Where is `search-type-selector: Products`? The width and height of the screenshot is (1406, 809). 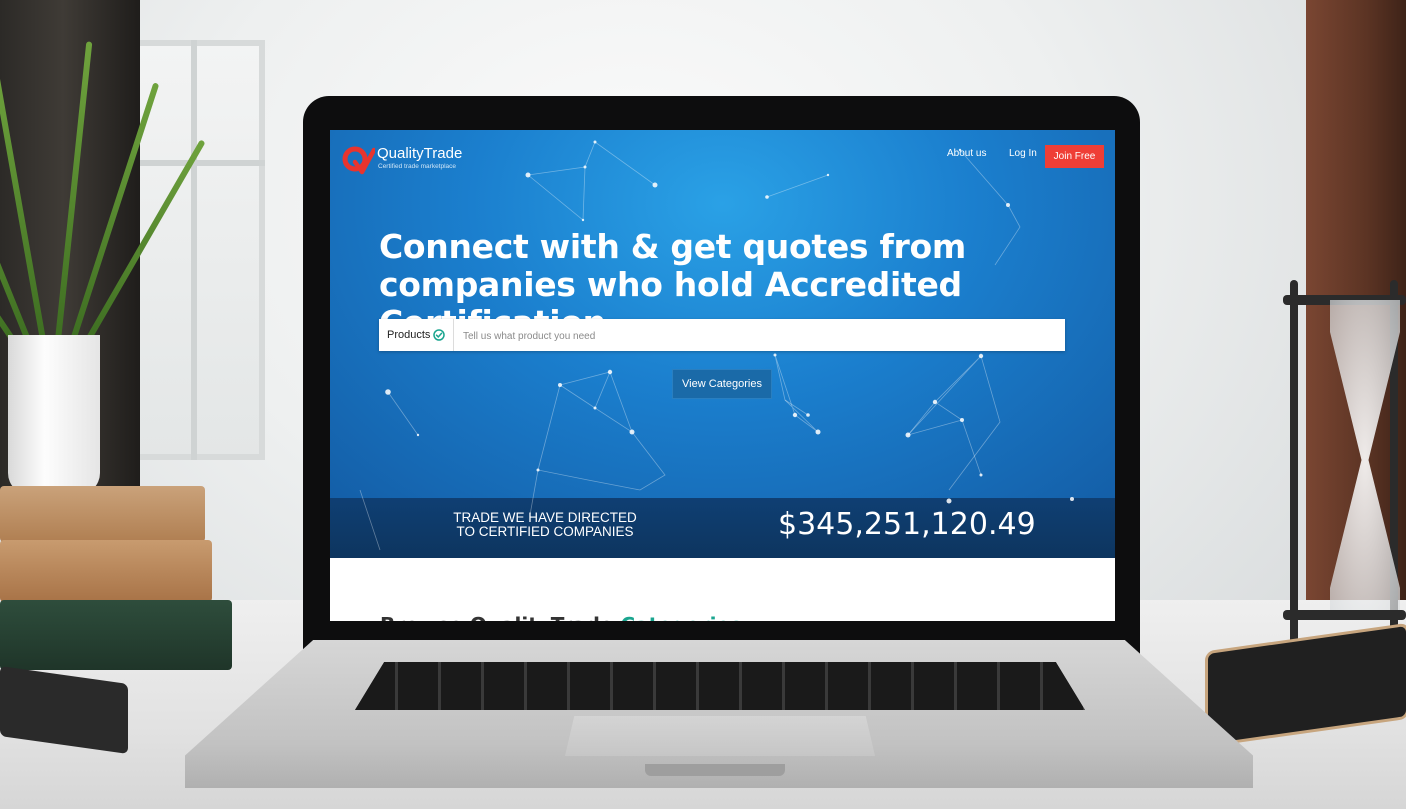 search-type-selector: Products is located at coordinates (416, 335).